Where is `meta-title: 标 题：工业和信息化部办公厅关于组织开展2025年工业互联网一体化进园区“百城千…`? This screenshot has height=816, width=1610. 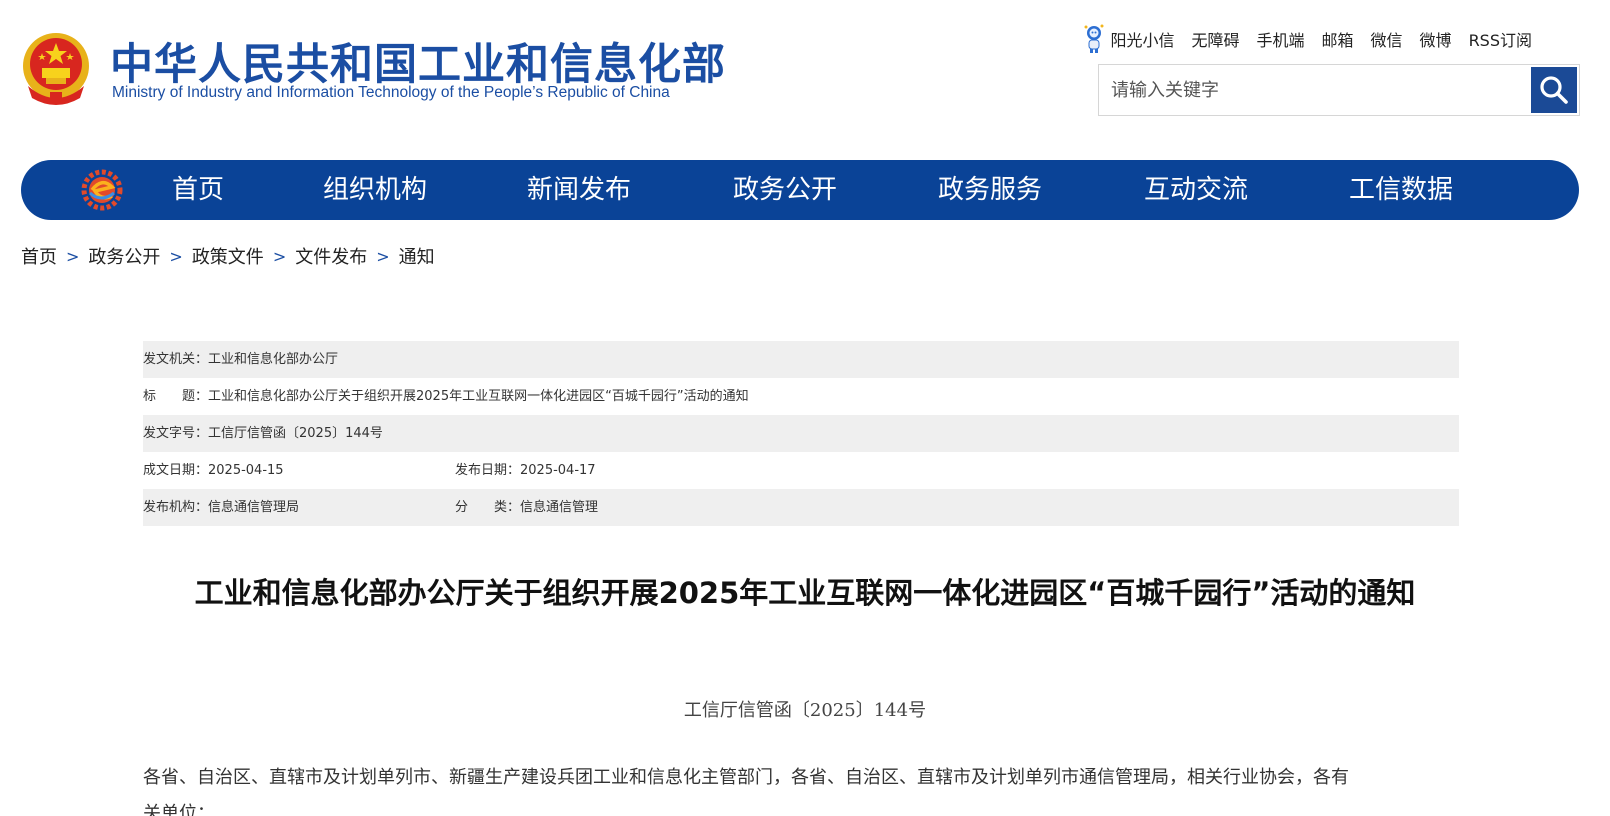 meta-title: 标 题：工业和信息化部办公厅关于组织开展2025年工业互联网一体化进园区“百城千… is located at coordinates (446, 396).